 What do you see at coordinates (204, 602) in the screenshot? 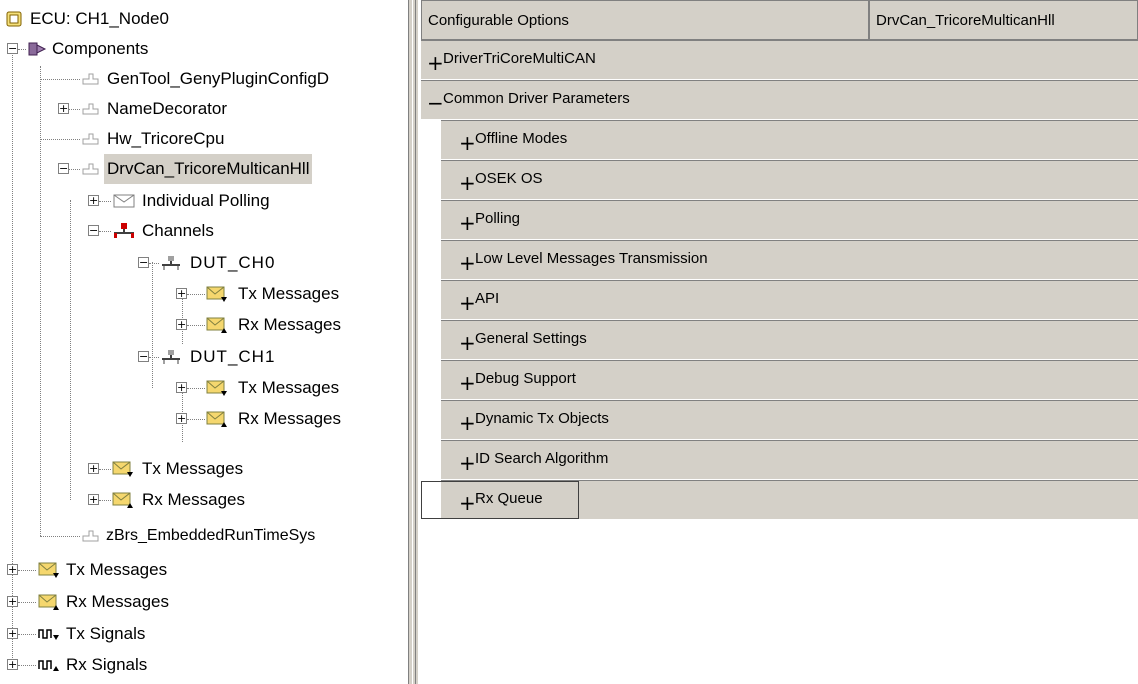
I see `tree-node-rx-messages: + Rx Messages` at bounding box center [204, 602].